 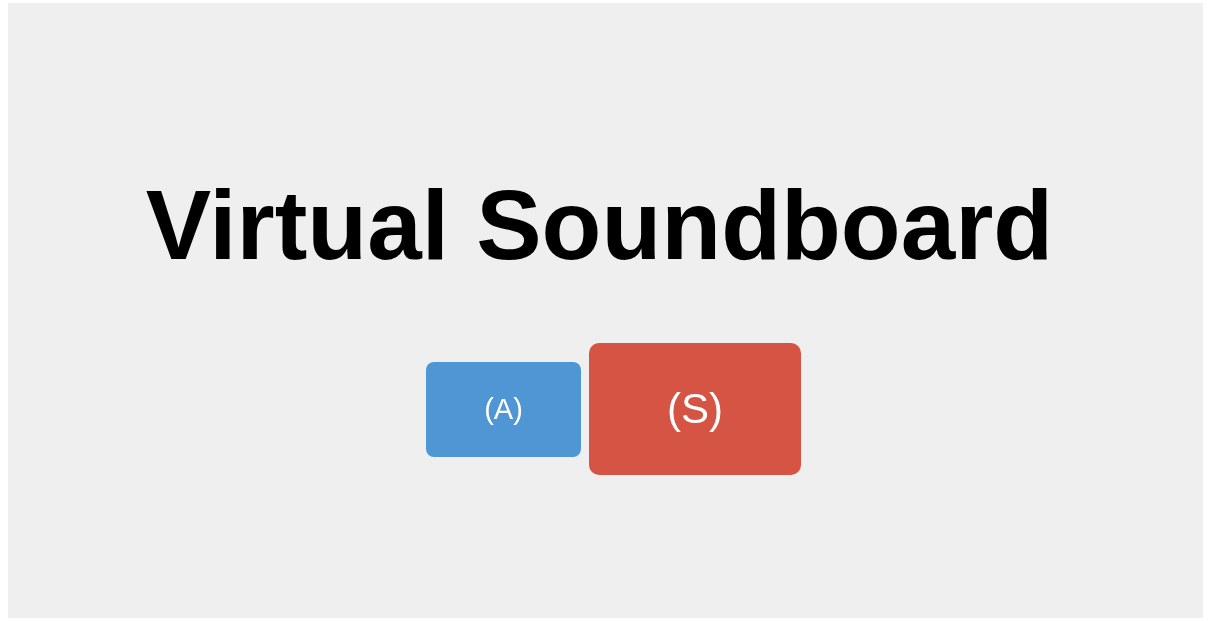 What do you see at coordinates (599, 225) in the screenshot?
I see `page-title: Virtual Soundboard` at bounding box center [599, 225].